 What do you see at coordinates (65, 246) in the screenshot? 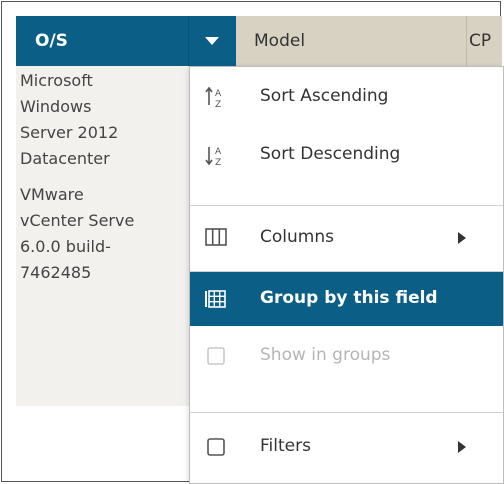
I see `os-line: 6.0.0 build-` at bounding box center [65, 246].